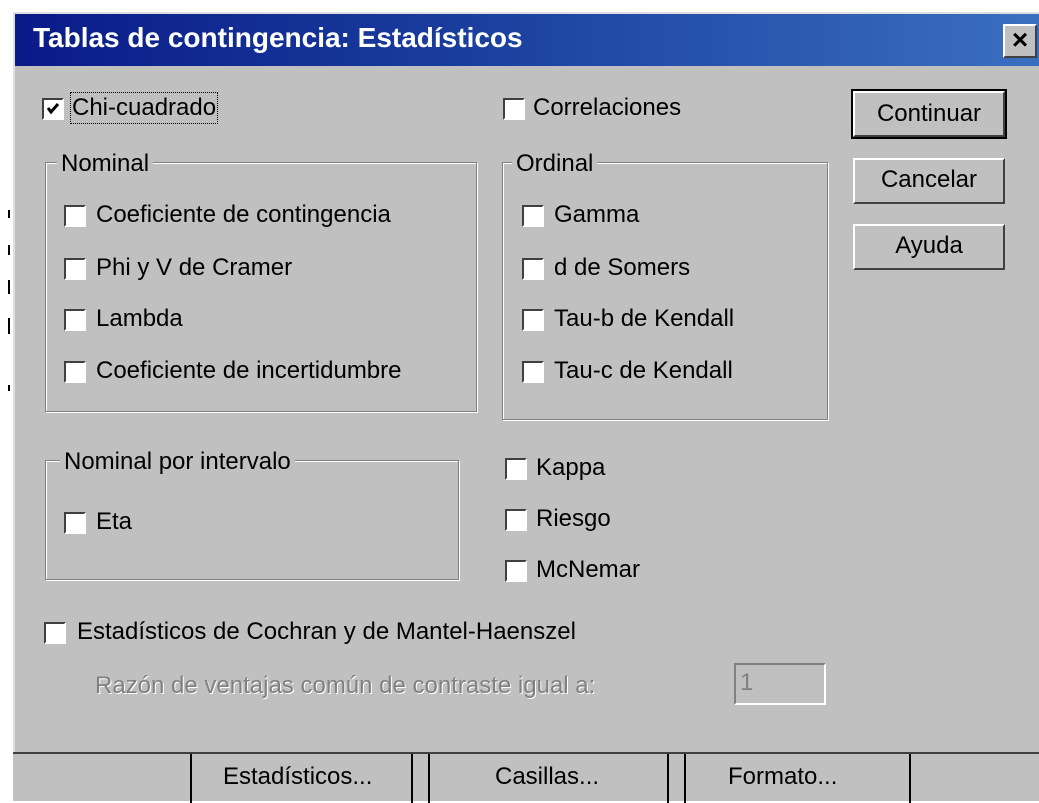 This screenshot has height=803, width=1039. I want to click on chi-cuadrado-label: Chi-cuadrado, so click(144, 108).